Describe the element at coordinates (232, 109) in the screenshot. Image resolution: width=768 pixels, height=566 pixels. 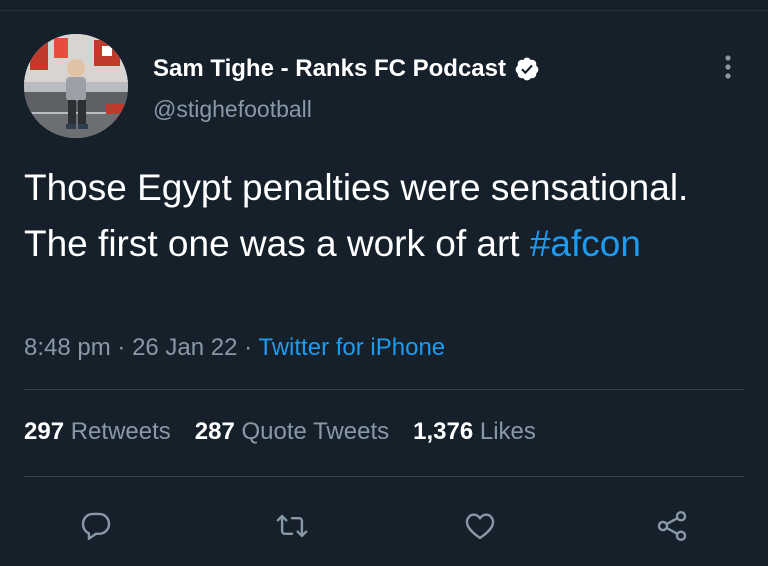
I see `author-handle: @stighefootball` at that location.